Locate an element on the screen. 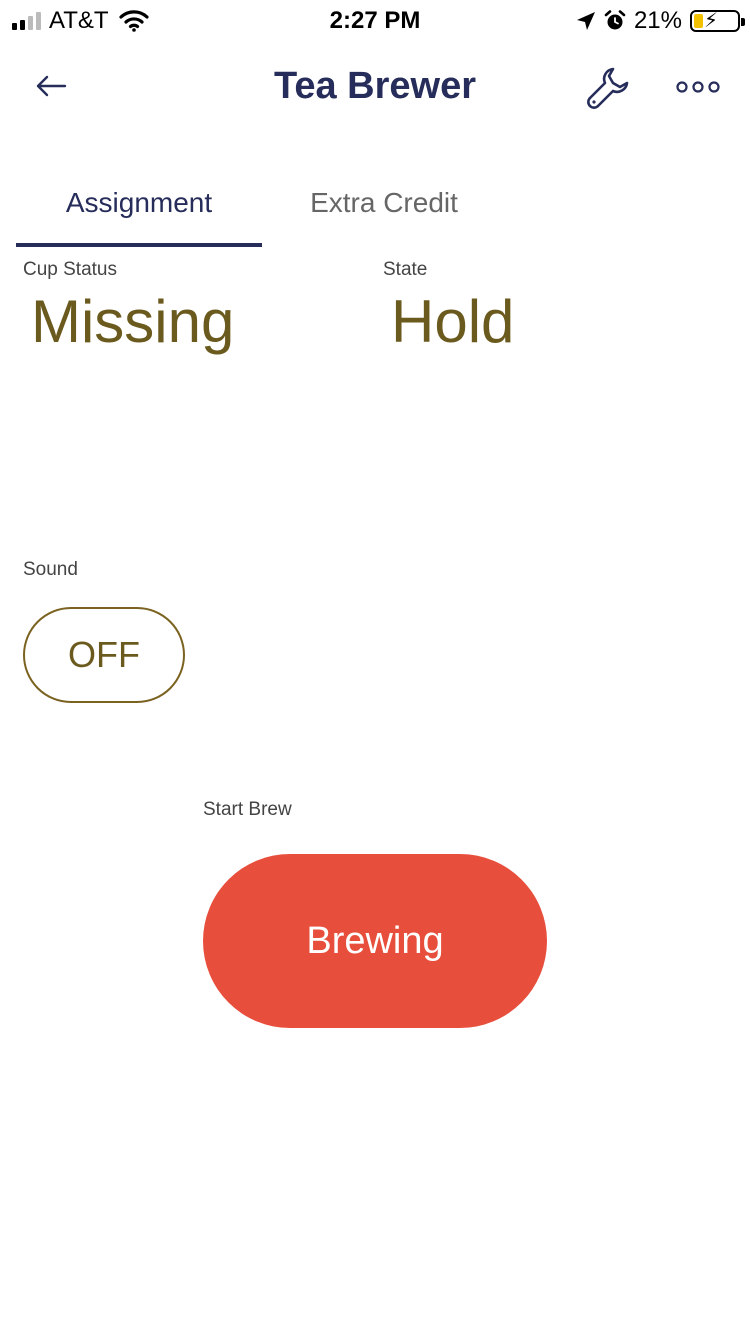 This screenshot has height=1334, width=750. tab-extra-credit: Extra Credit is located at coordinates (384, 203).